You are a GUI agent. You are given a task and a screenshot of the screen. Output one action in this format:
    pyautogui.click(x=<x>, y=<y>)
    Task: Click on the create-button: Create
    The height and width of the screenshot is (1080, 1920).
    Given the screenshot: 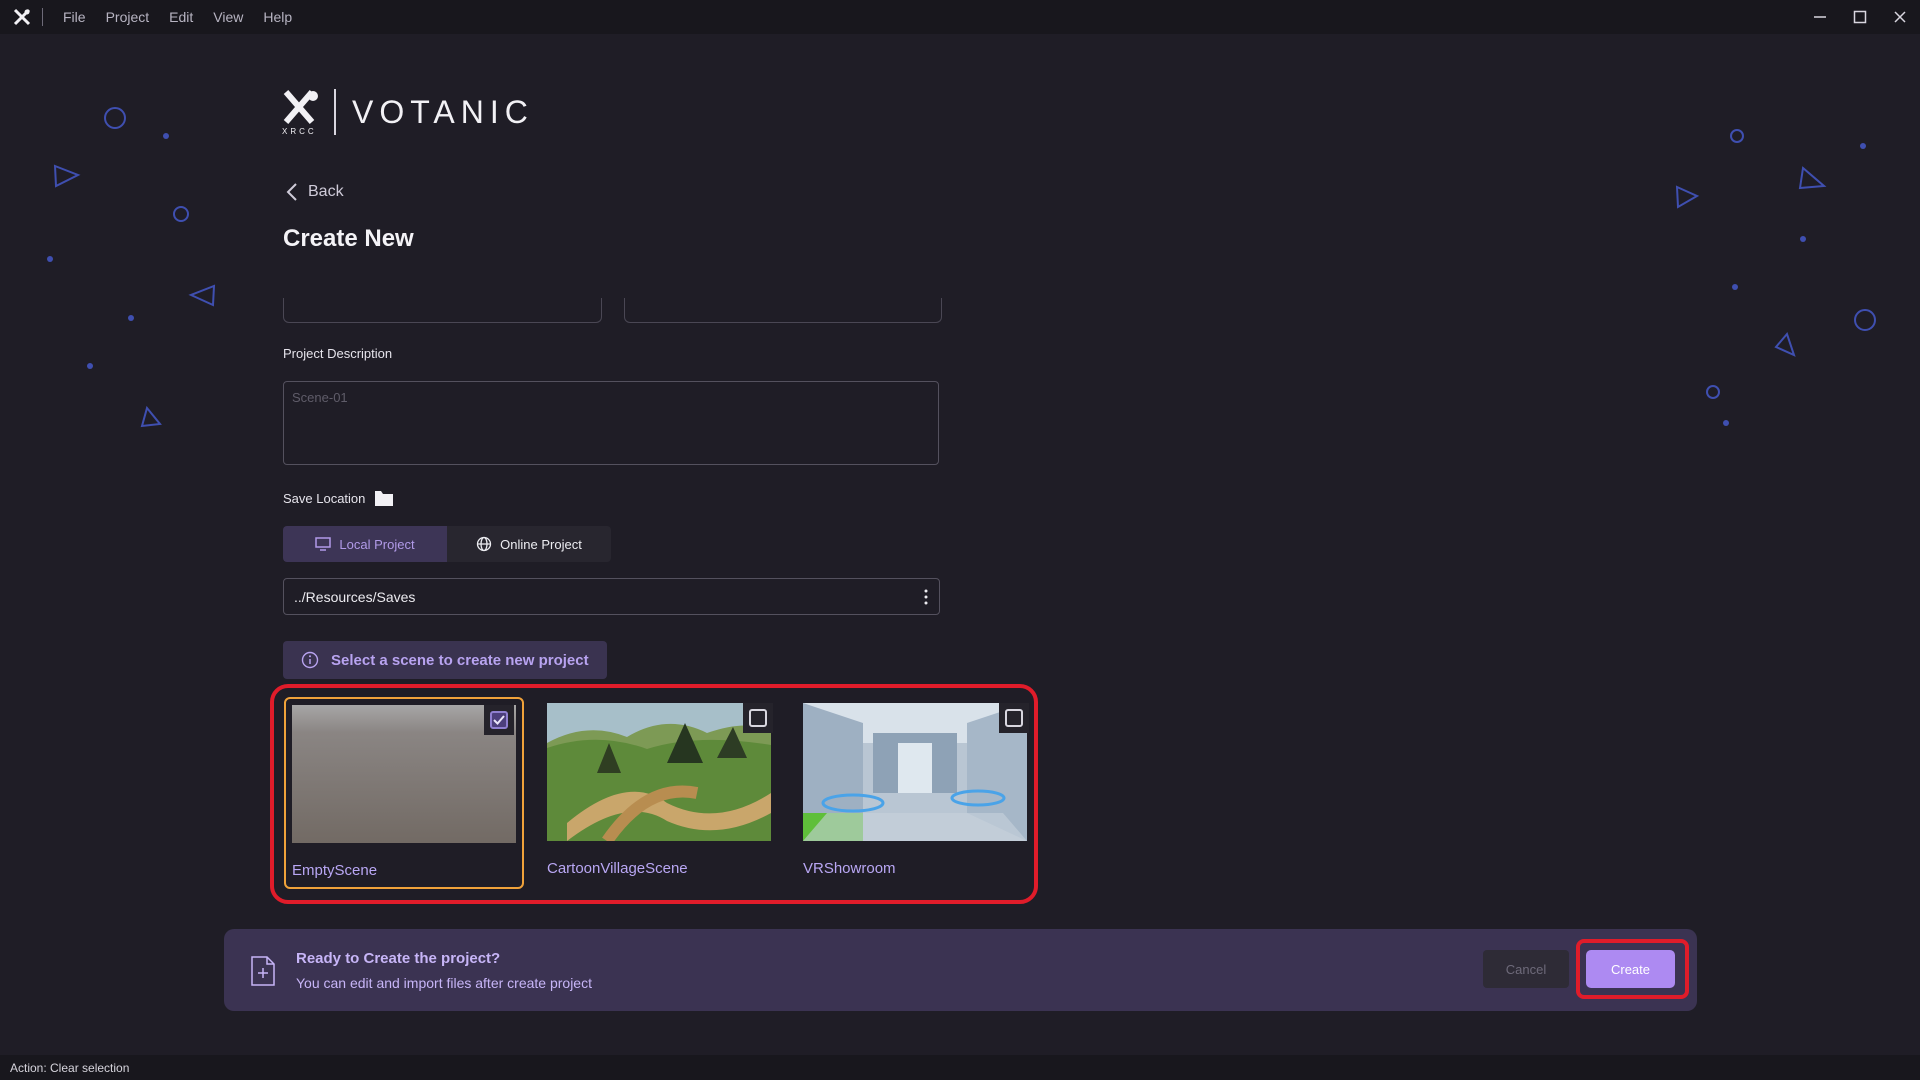 What is the action you would take?
    pyautogui.click(x=1630, y=969)
    